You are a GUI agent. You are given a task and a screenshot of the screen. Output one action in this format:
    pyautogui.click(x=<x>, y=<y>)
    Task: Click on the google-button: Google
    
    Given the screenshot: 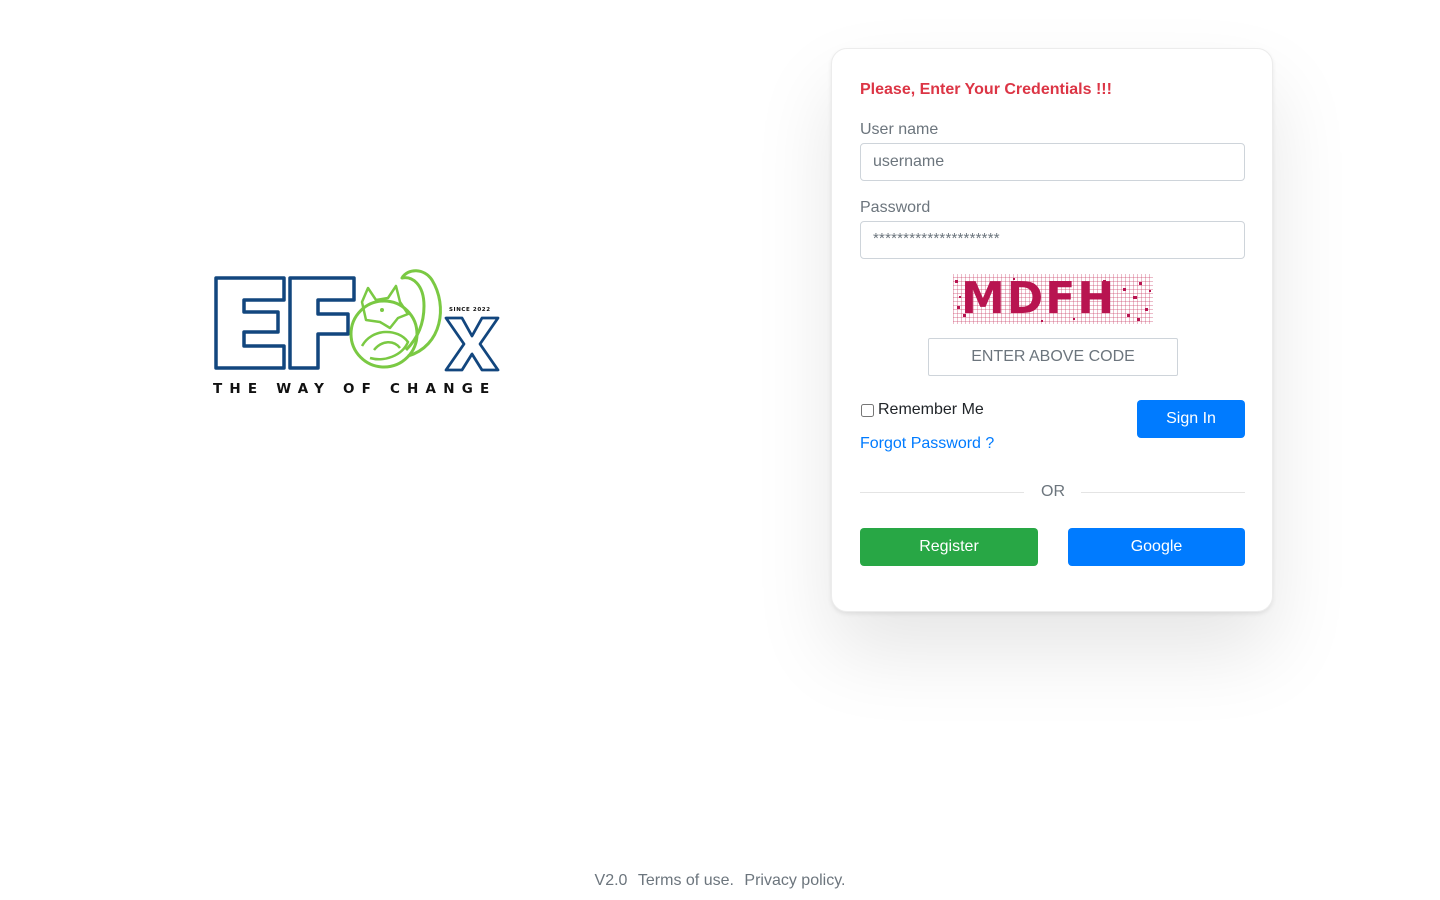 What is the action you would take?
    pyautogui.click(x=1156, y=547)
    